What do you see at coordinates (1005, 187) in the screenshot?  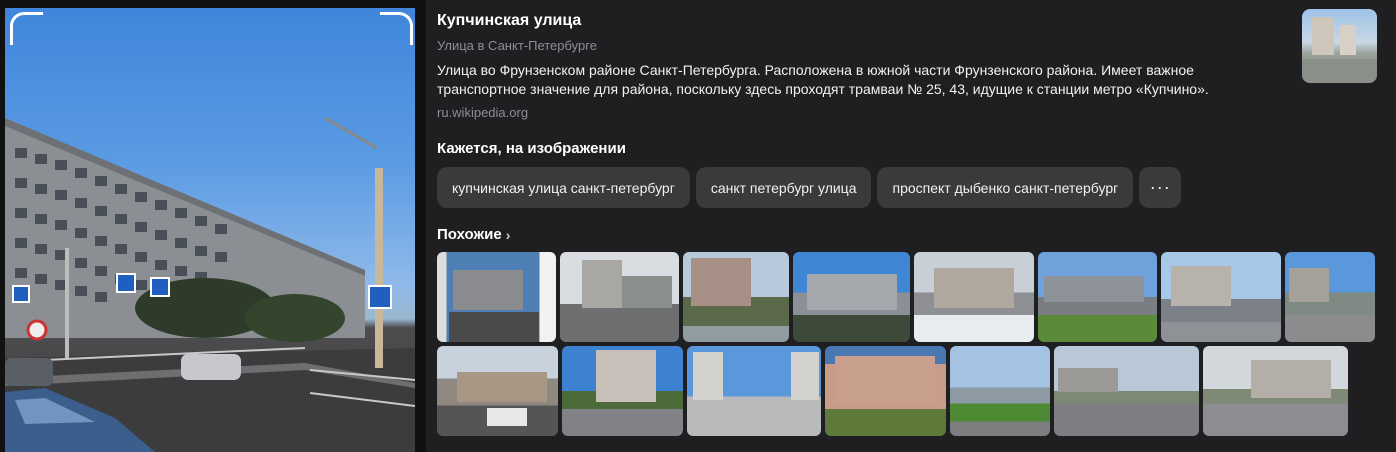 I see `tag-chip: проспект дыбенко санкт-петербург` at bounding box center [1005, 187].